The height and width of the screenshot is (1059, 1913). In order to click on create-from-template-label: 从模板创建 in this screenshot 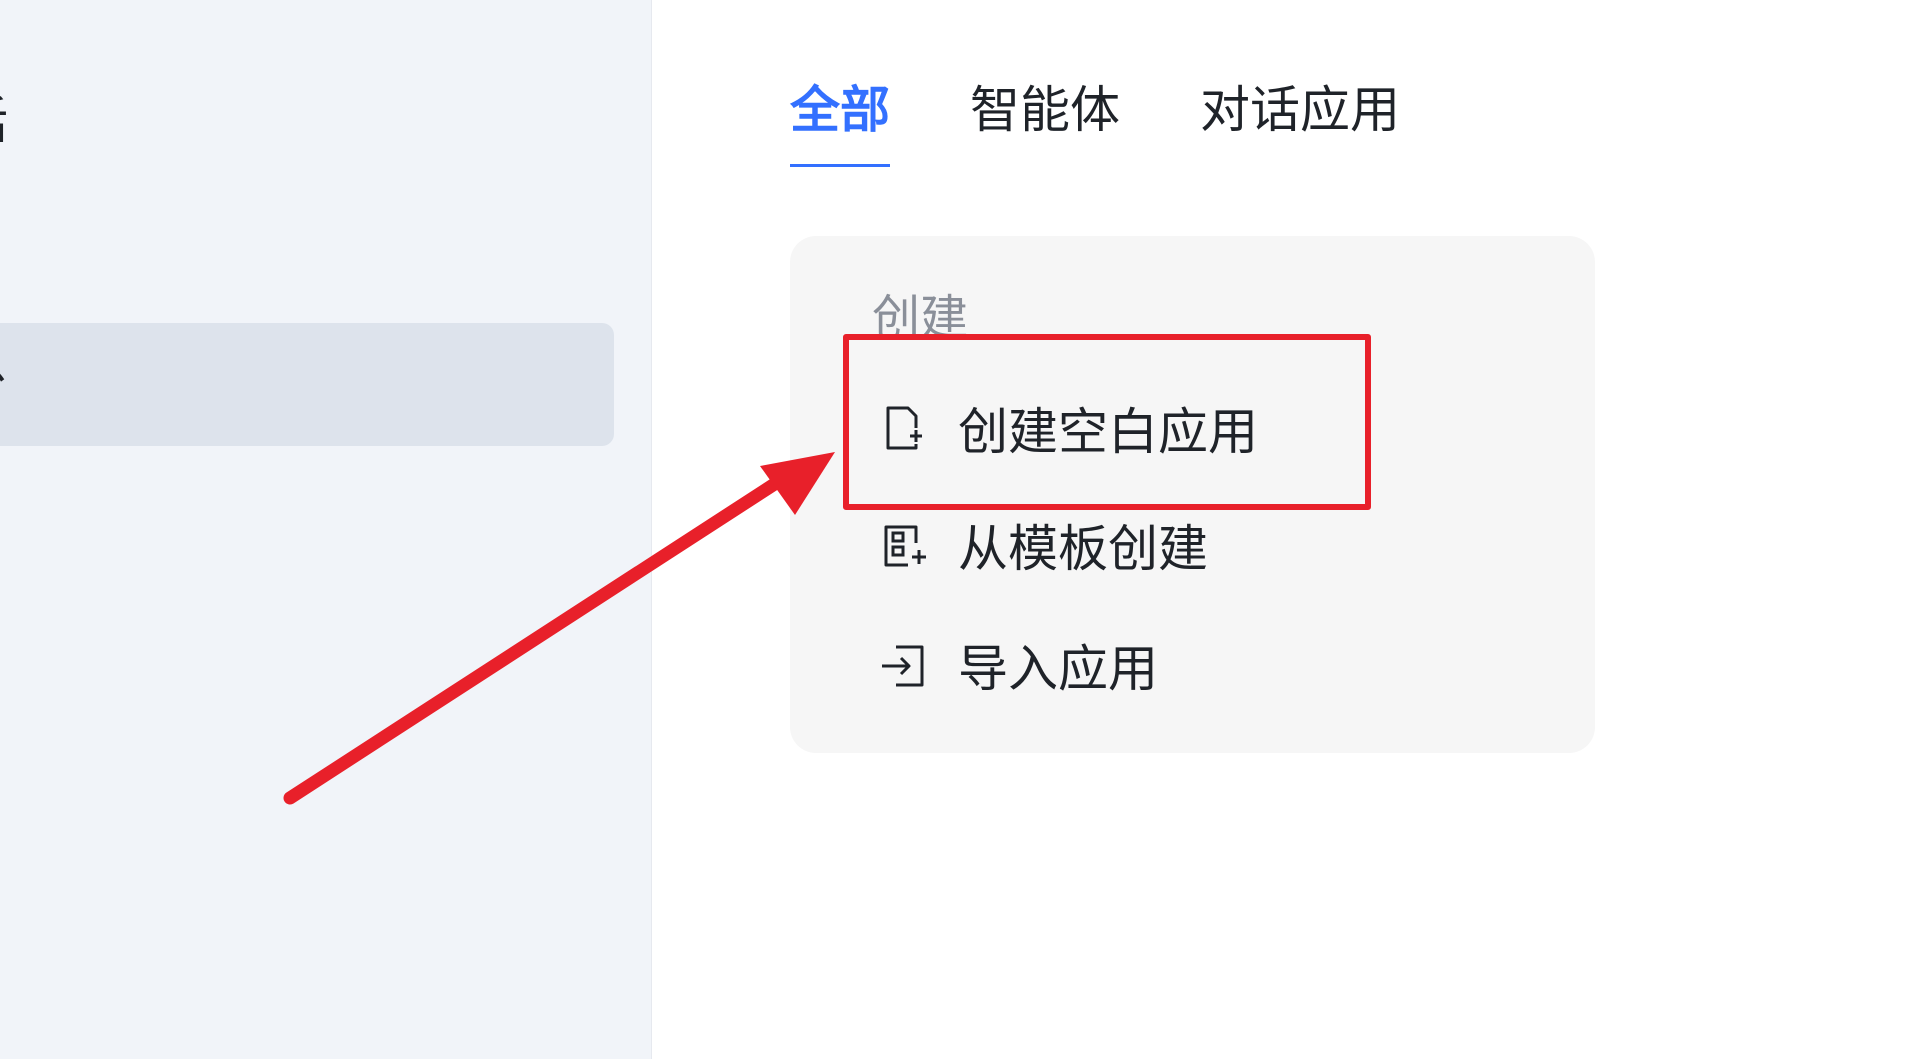, I will do `click(1083, 549)`.